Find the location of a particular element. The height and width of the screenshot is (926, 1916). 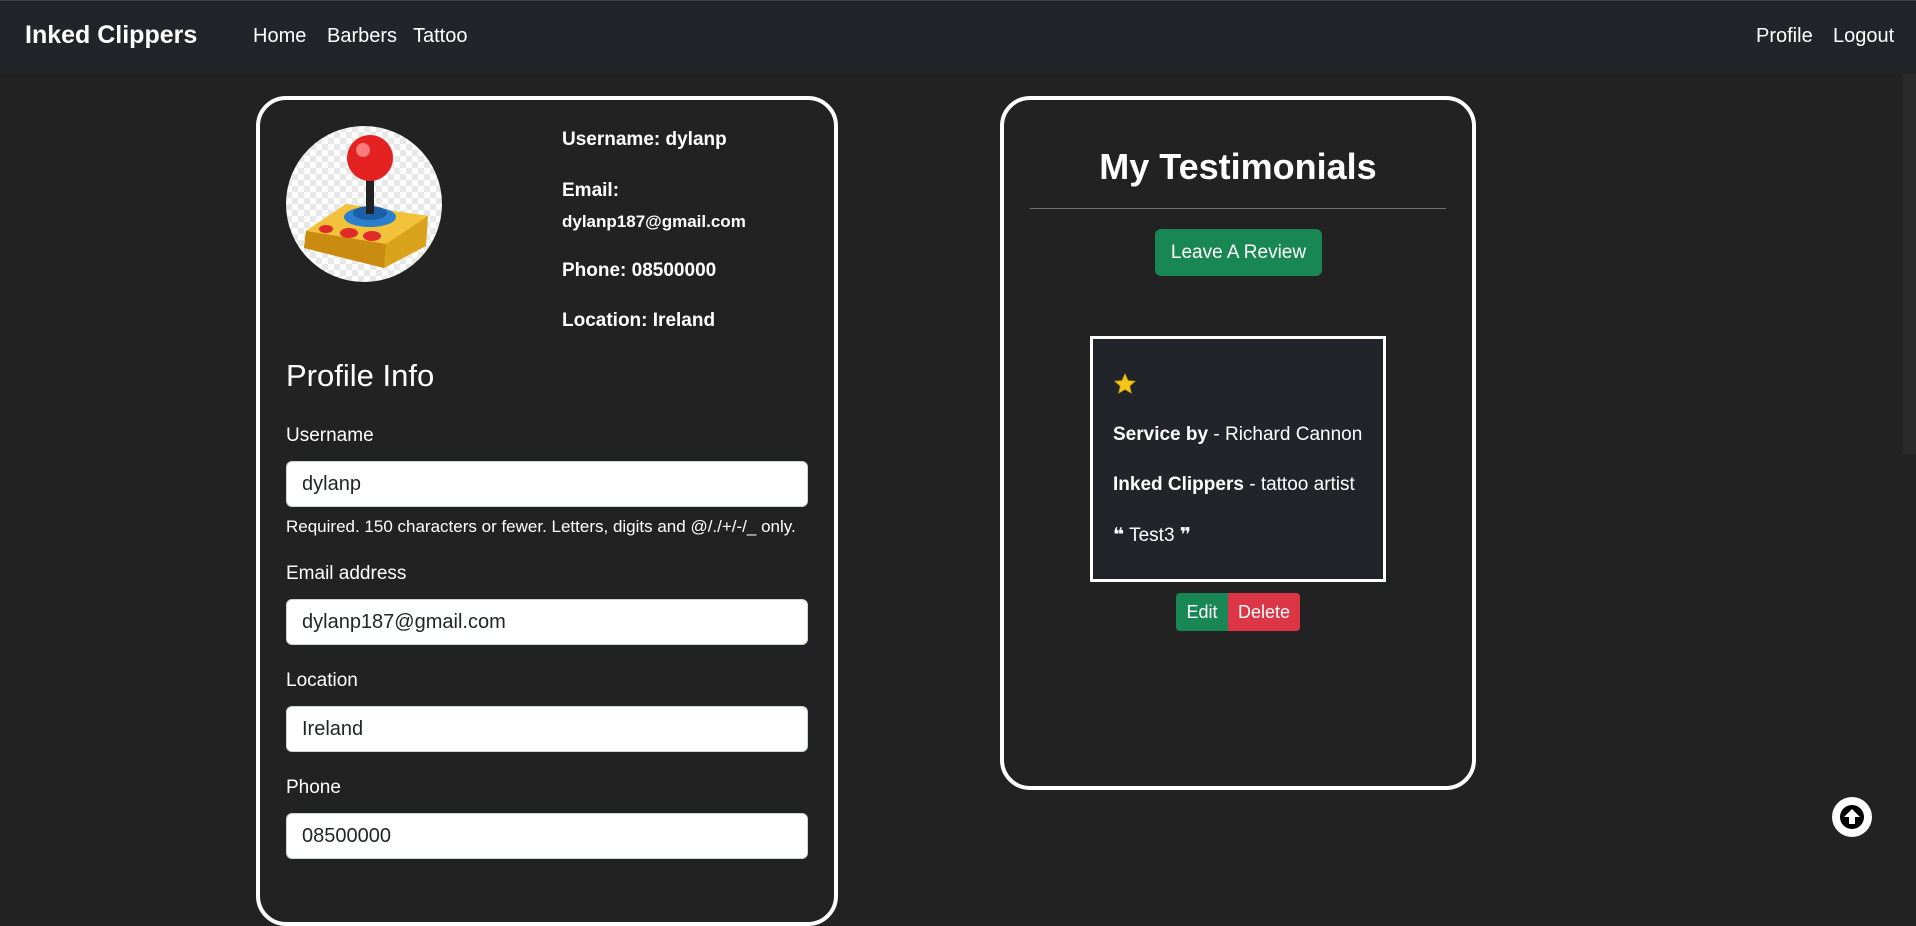

quote-text: Test3 is located at coordinates (1152, 535).